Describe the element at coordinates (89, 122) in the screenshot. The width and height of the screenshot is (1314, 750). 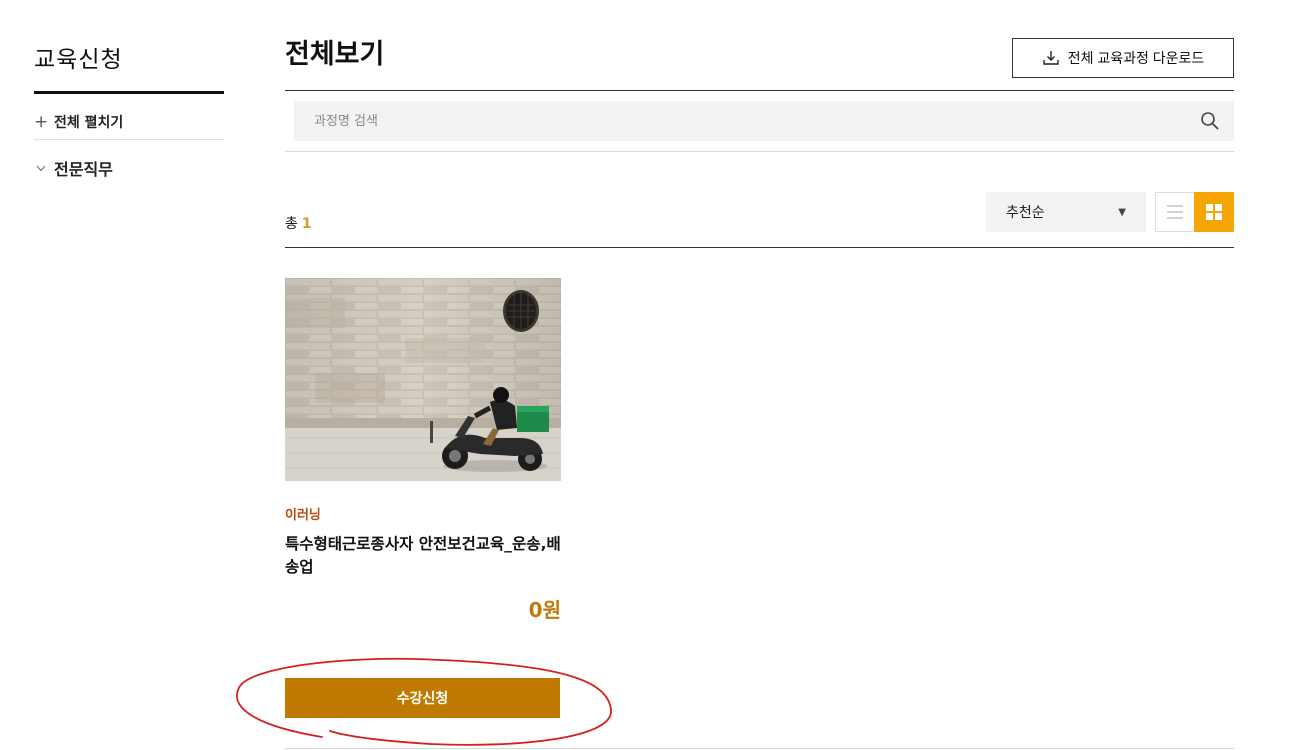
I see `expand-all-label: 전체 펼치기` at that location.